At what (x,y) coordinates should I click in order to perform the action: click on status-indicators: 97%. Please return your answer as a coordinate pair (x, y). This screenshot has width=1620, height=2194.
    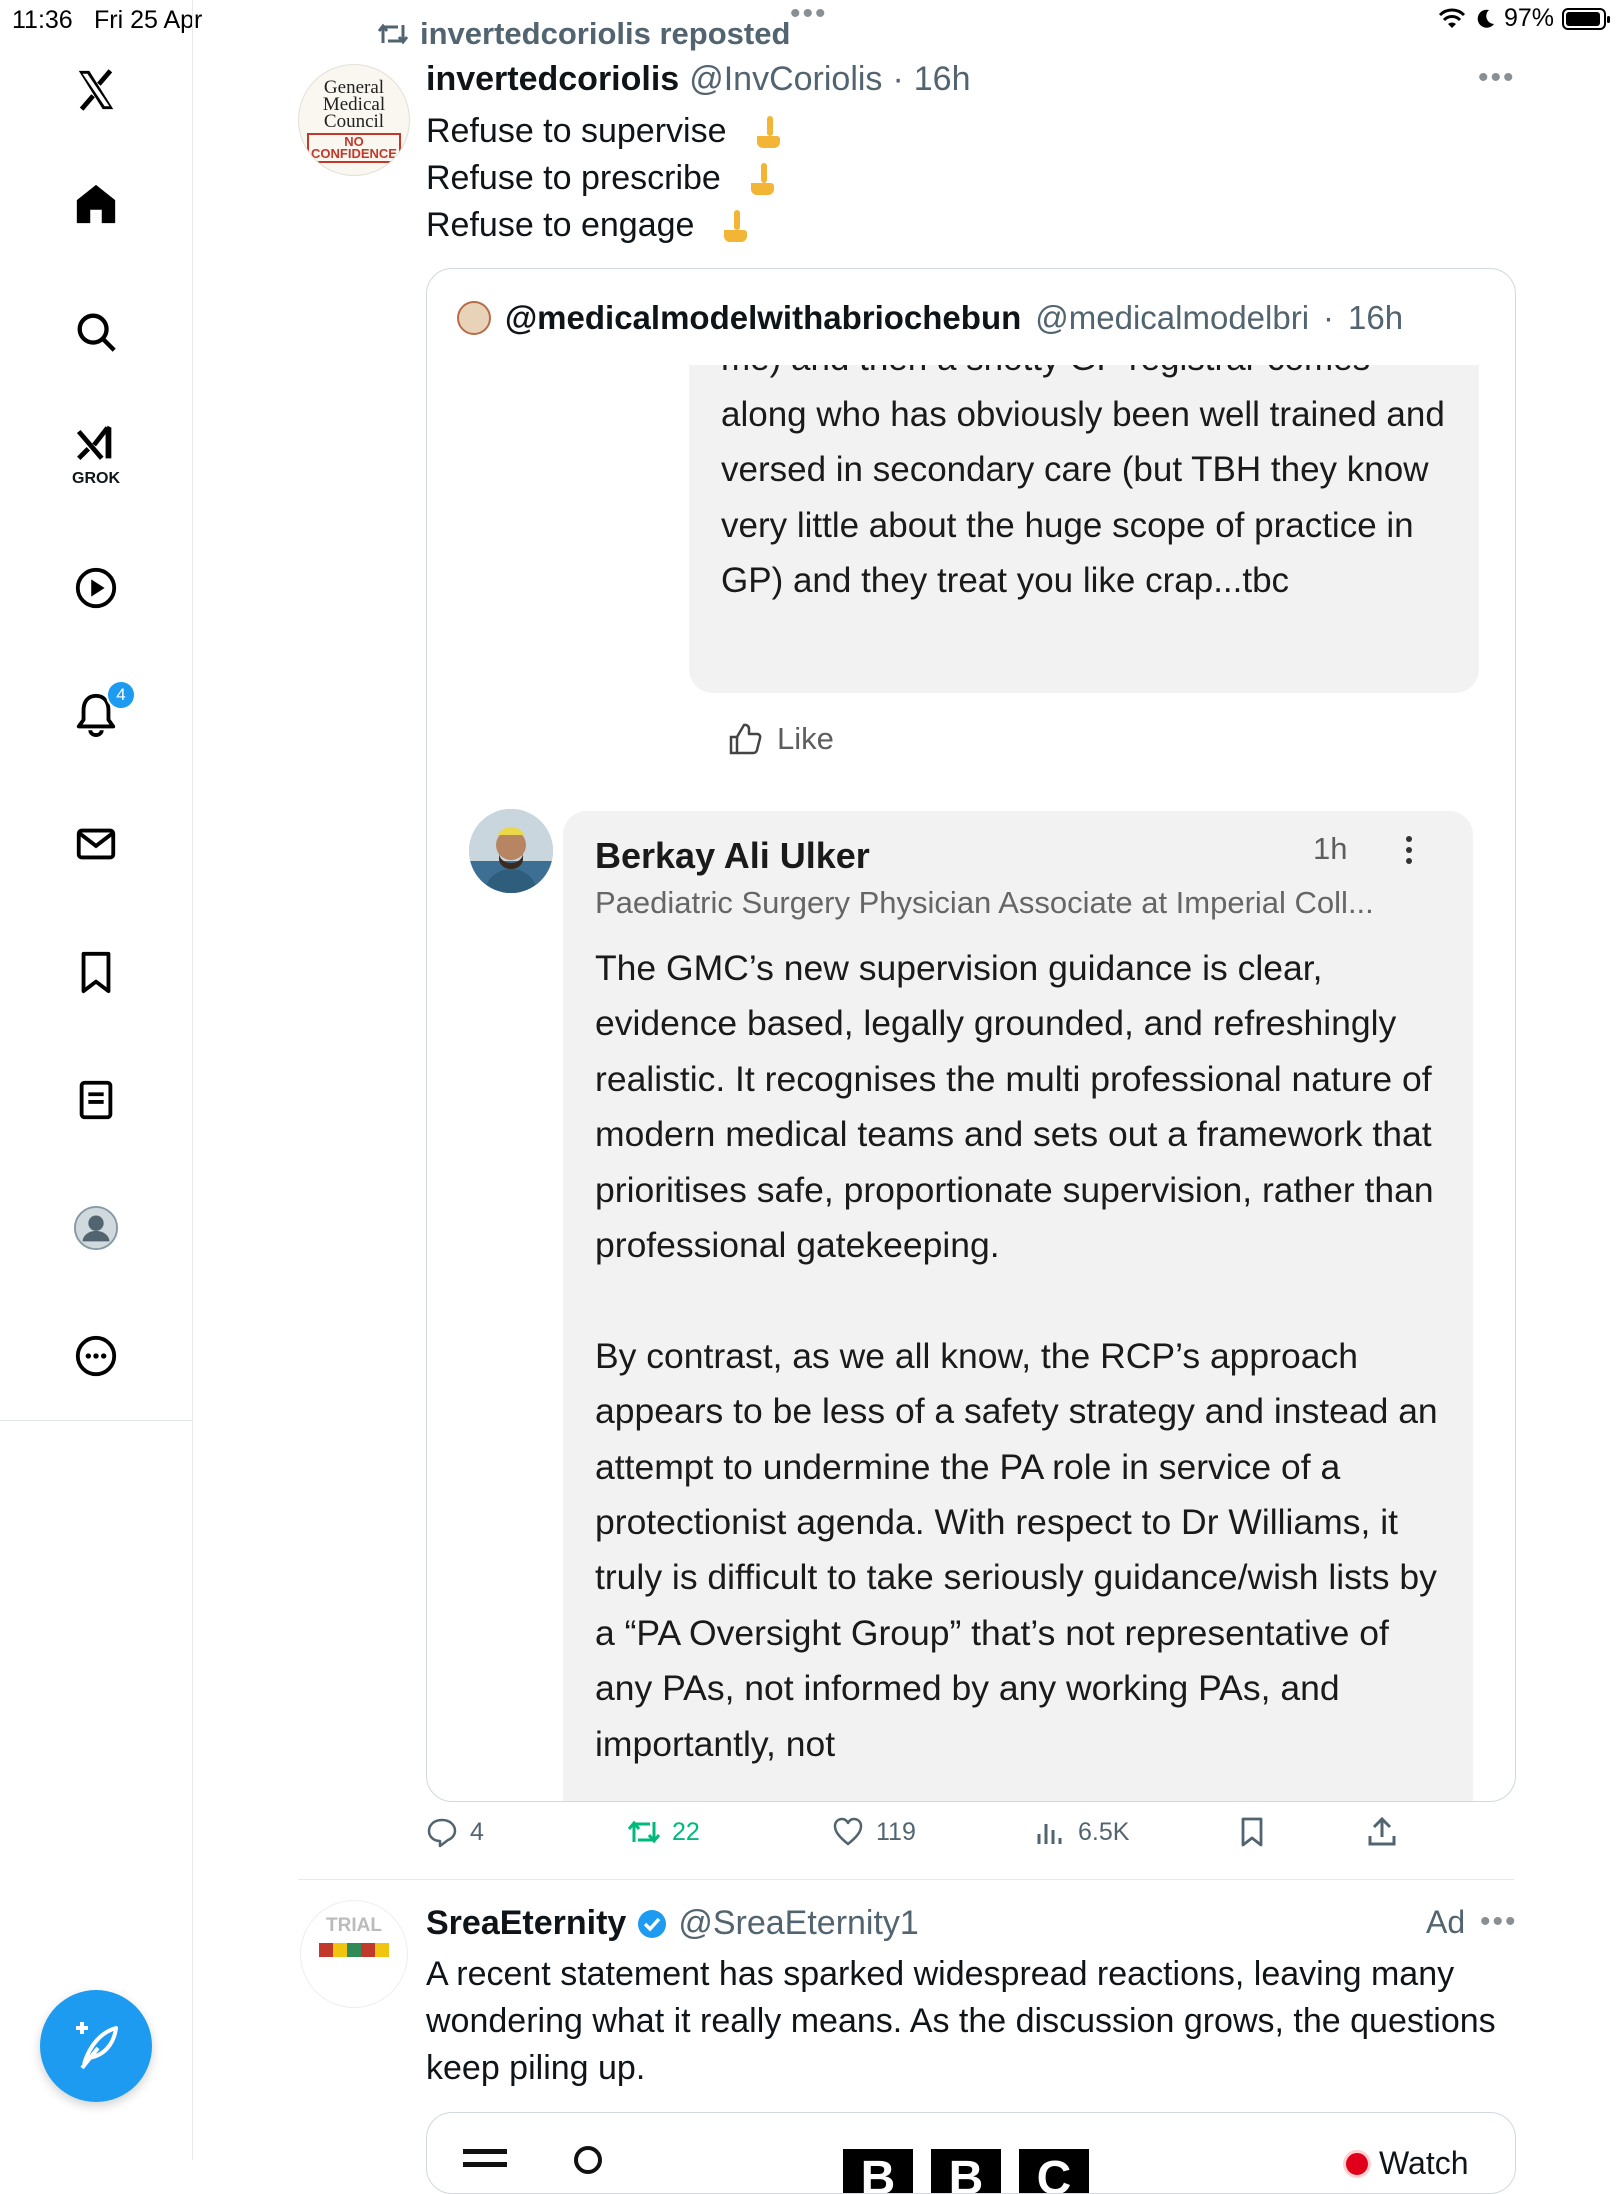
    Looking at the image, I should click on (1524, 18).